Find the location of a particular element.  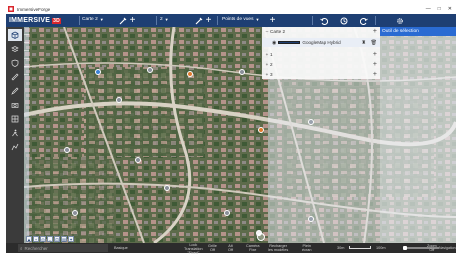

map-side-strip is located at coordinates (26, 135).